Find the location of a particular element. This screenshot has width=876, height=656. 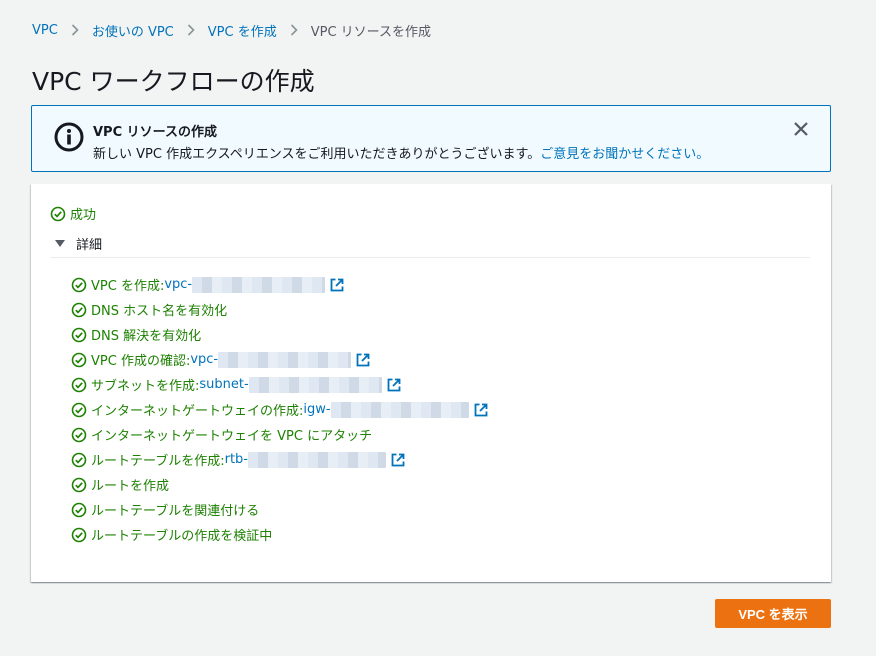

step-label: サブネットを作成: is located at coordinates (145, 386).